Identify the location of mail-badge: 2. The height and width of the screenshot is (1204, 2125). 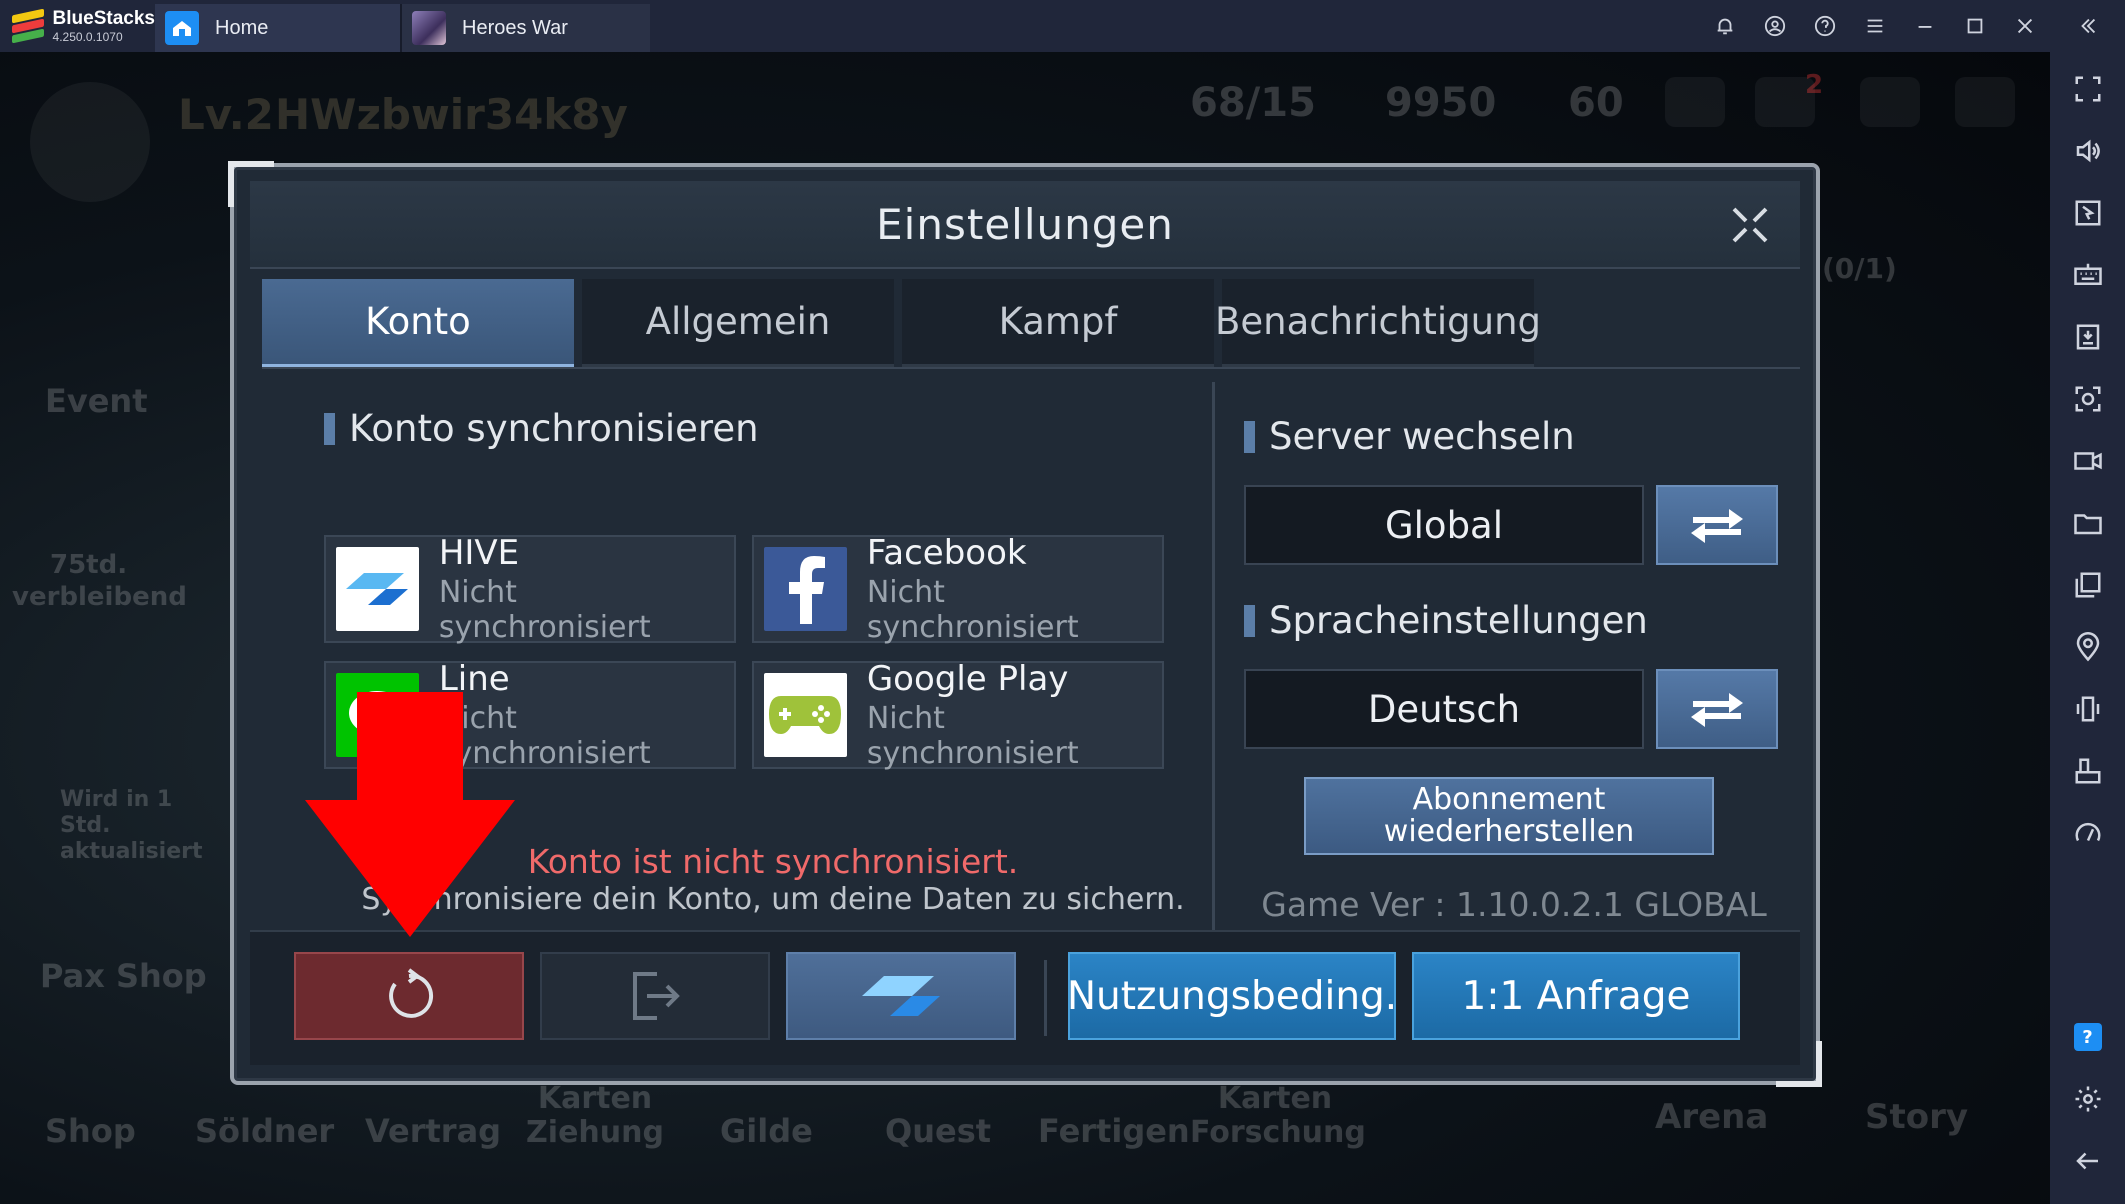
(1814, 85).